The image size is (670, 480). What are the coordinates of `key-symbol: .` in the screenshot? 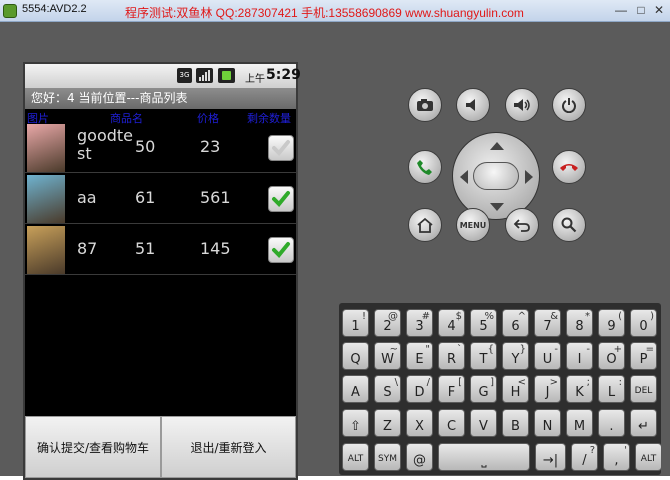 It's located at (611, 423).